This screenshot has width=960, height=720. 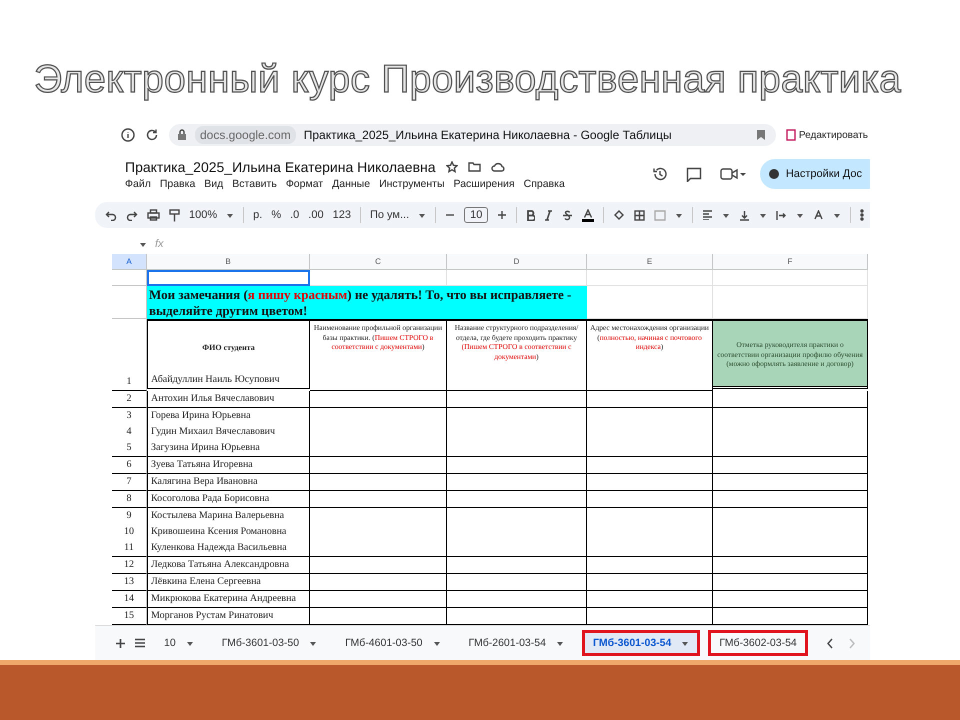 What do you see at coordinates (212, 616) in the screenshot?
I see `student-name: Морганов Рустам Ринатович` at bounding box center [212, 616].